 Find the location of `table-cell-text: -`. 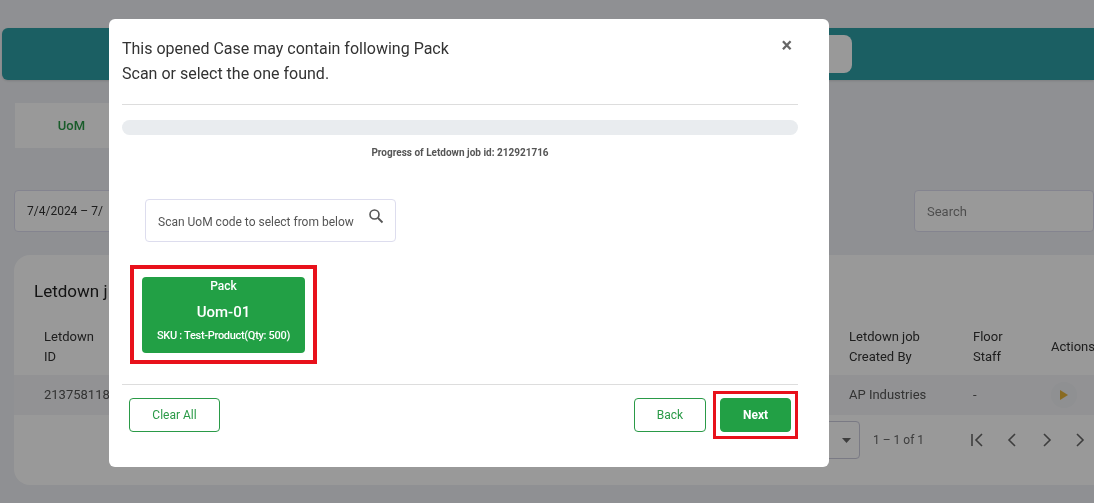

table-cell-text: - is located at coordinates (975, 395).